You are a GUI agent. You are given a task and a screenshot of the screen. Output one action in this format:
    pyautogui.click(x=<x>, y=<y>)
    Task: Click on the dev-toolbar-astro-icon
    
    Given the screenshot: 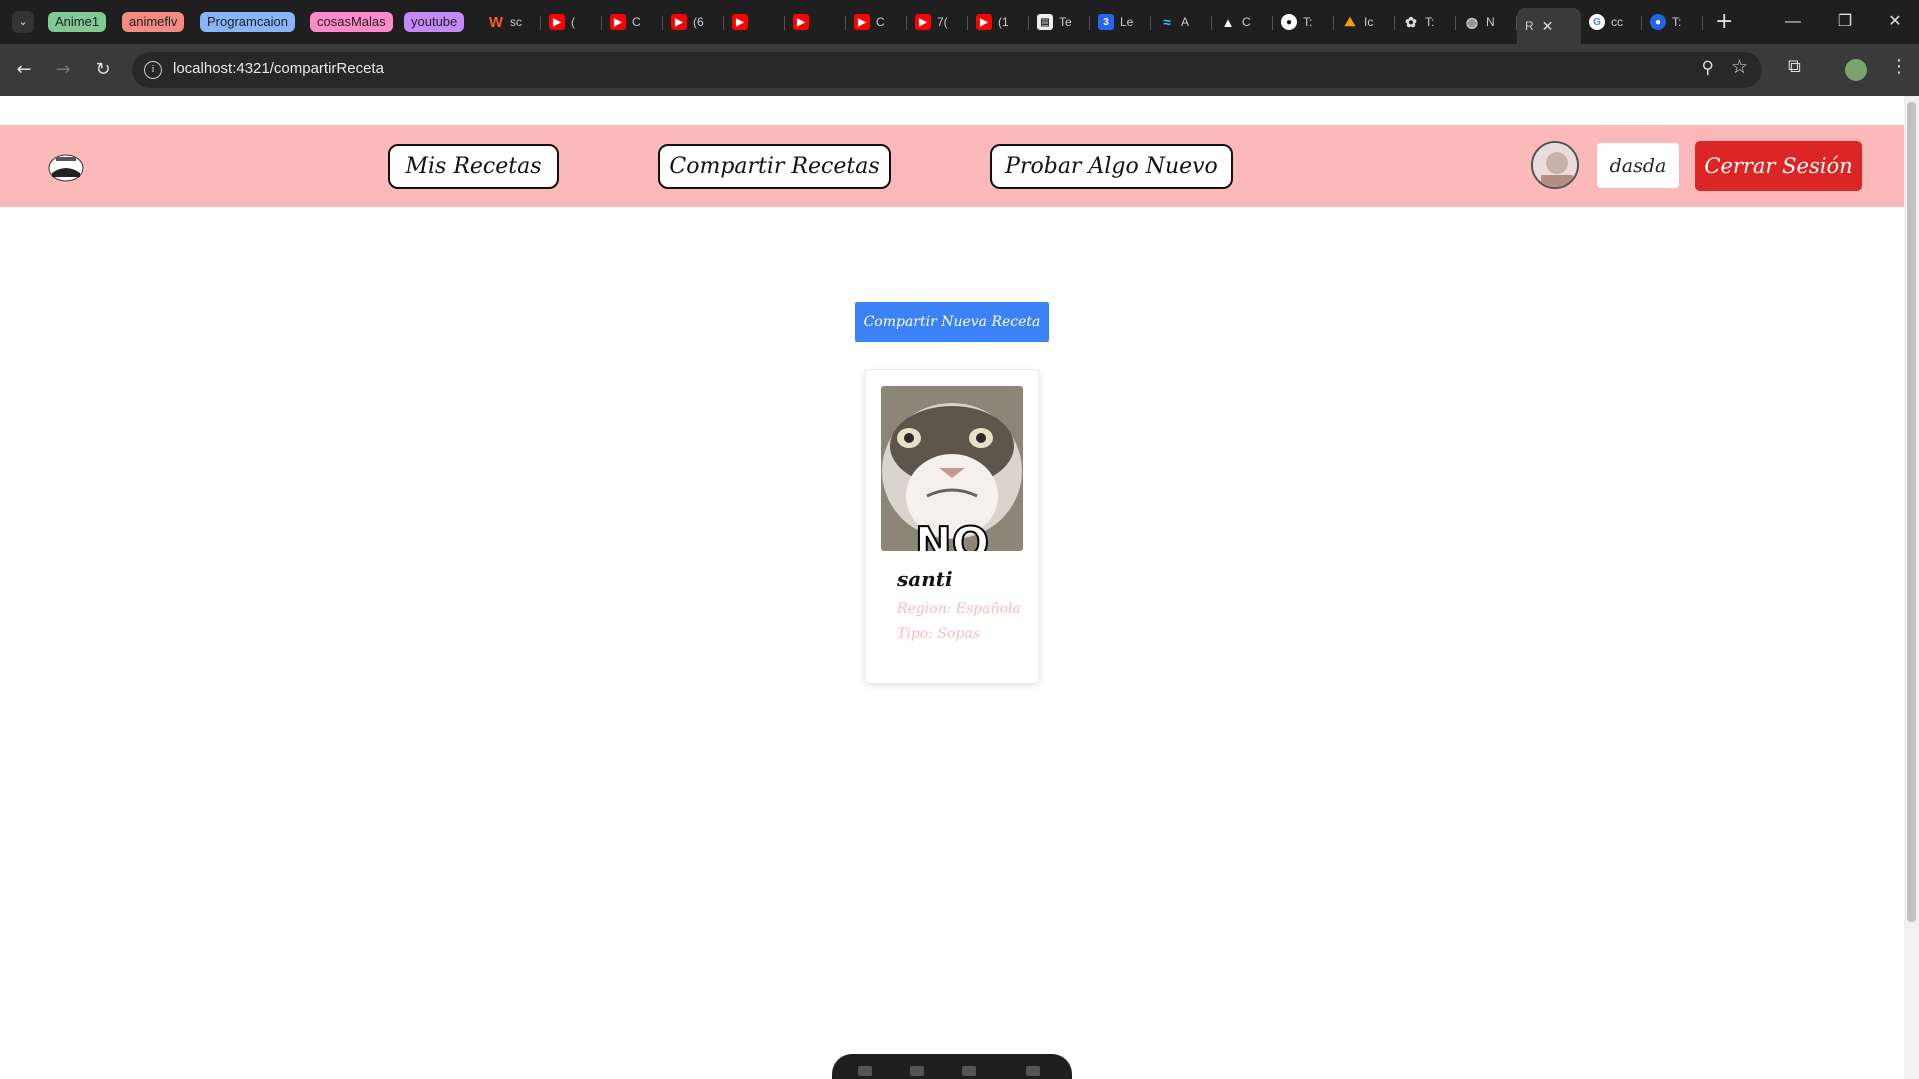 What is the action you would take?
    pyautogui.click(x=865, y=1071)
    